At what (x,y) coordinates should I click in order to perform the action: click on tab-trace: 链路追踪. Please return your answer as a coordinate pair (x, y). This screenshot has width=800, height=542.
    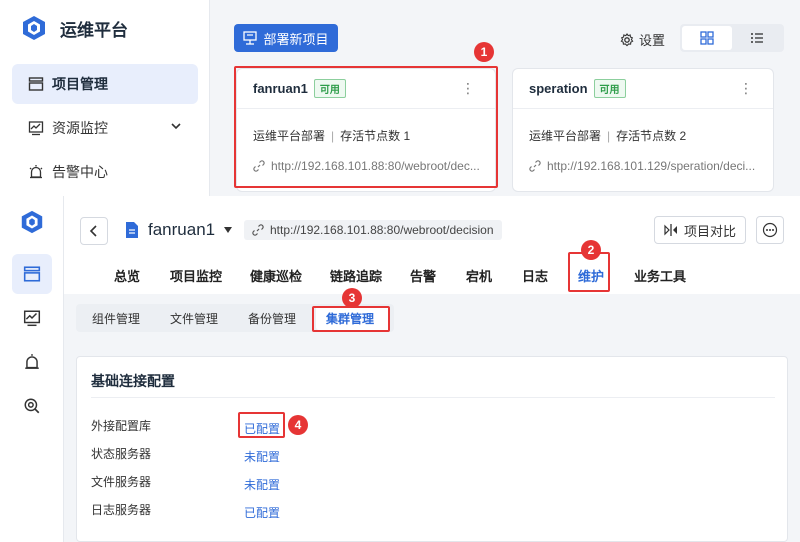
    Looking at the image, I should click on (356, 275).